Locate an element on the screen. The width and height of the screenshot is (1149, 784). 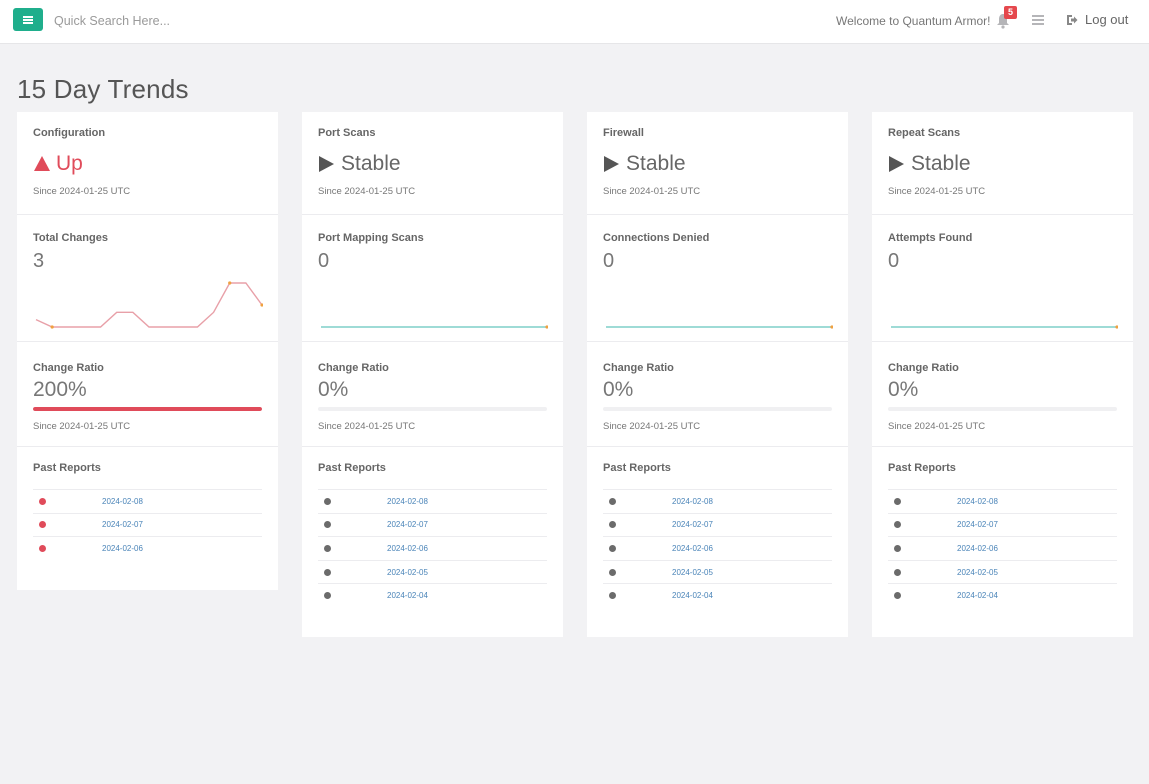
logout-icon is located at coordinates (1072, 19).